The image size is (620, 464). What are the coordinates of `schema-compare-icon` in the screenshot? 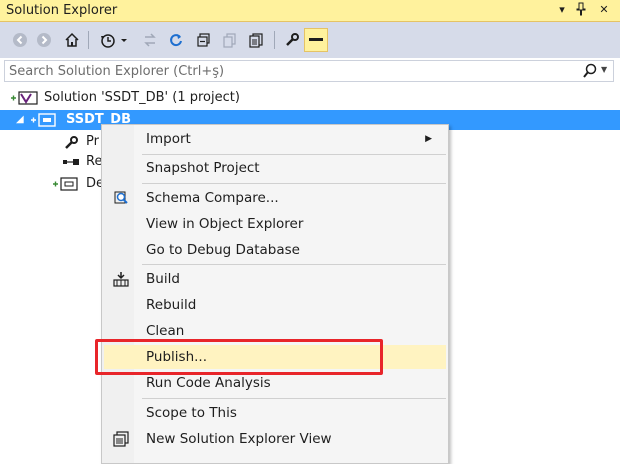 It's located at (121, 198).